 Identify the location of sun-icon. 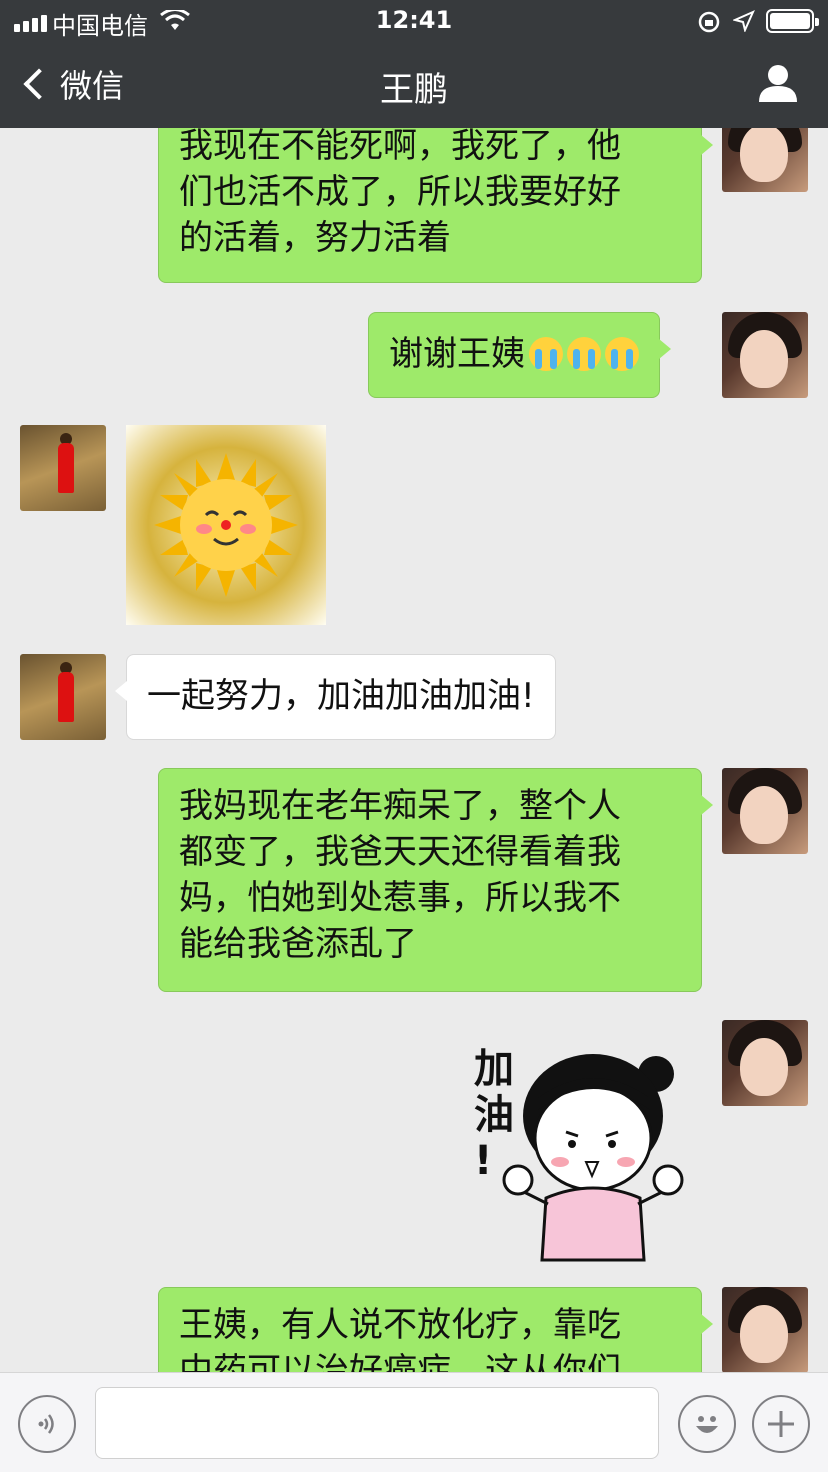
(226, 525).